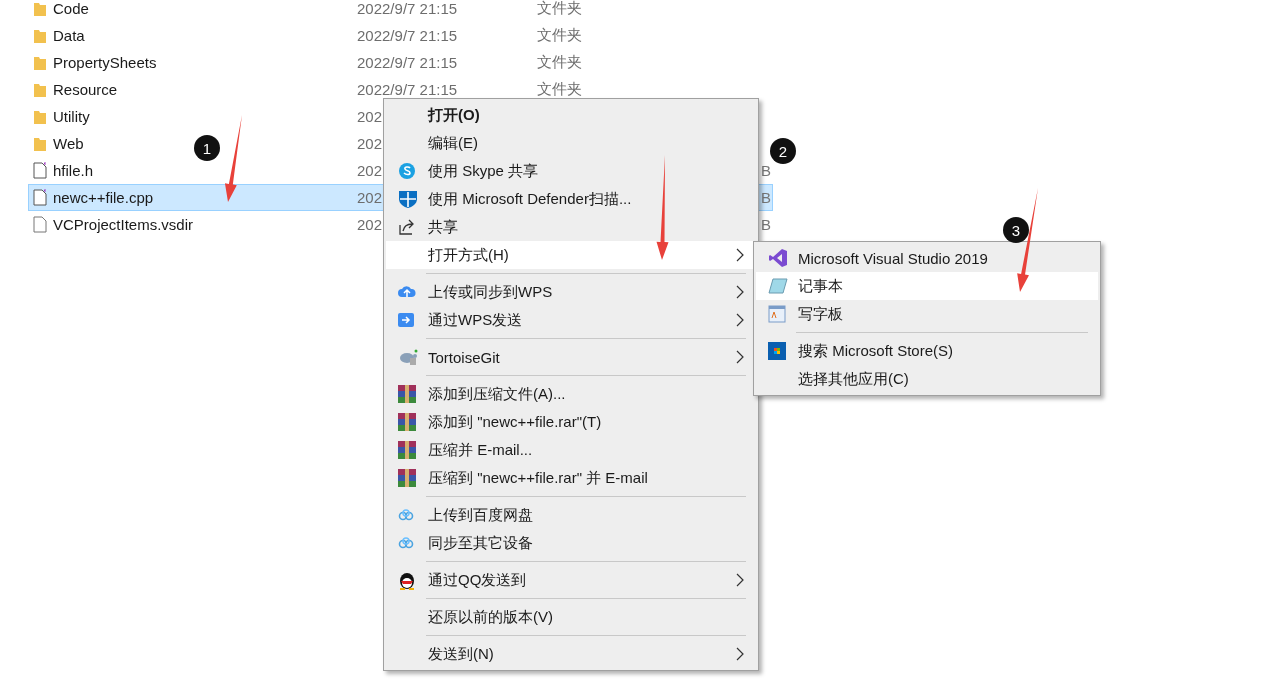 The height and width of the screenshot is (685, 1274). Describe the element at coordinates (207, 148) in the screenshot. I see `step-number: 1` at that location.